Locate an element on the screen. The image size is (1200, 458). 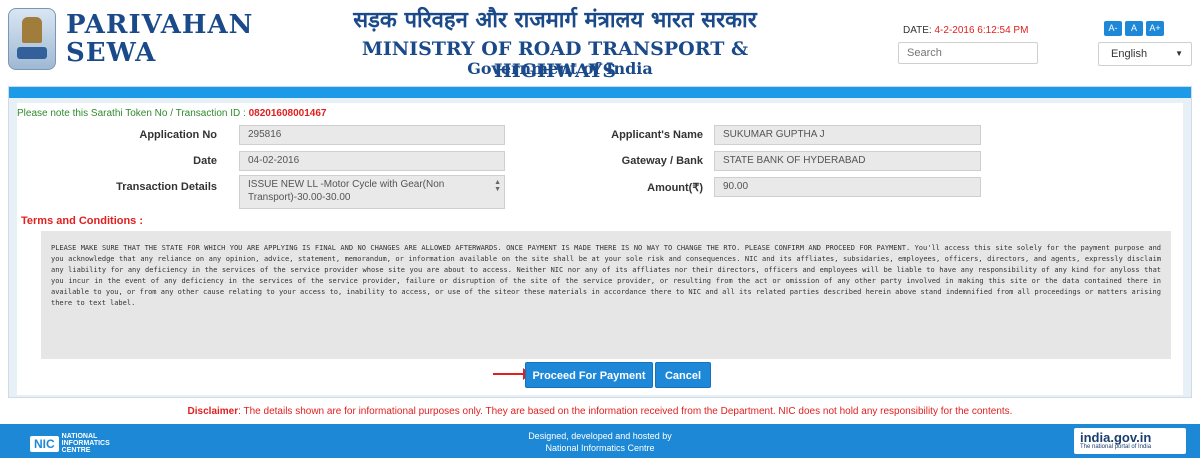
font-decrease-button: A- is located at coordinates (1113, 28).